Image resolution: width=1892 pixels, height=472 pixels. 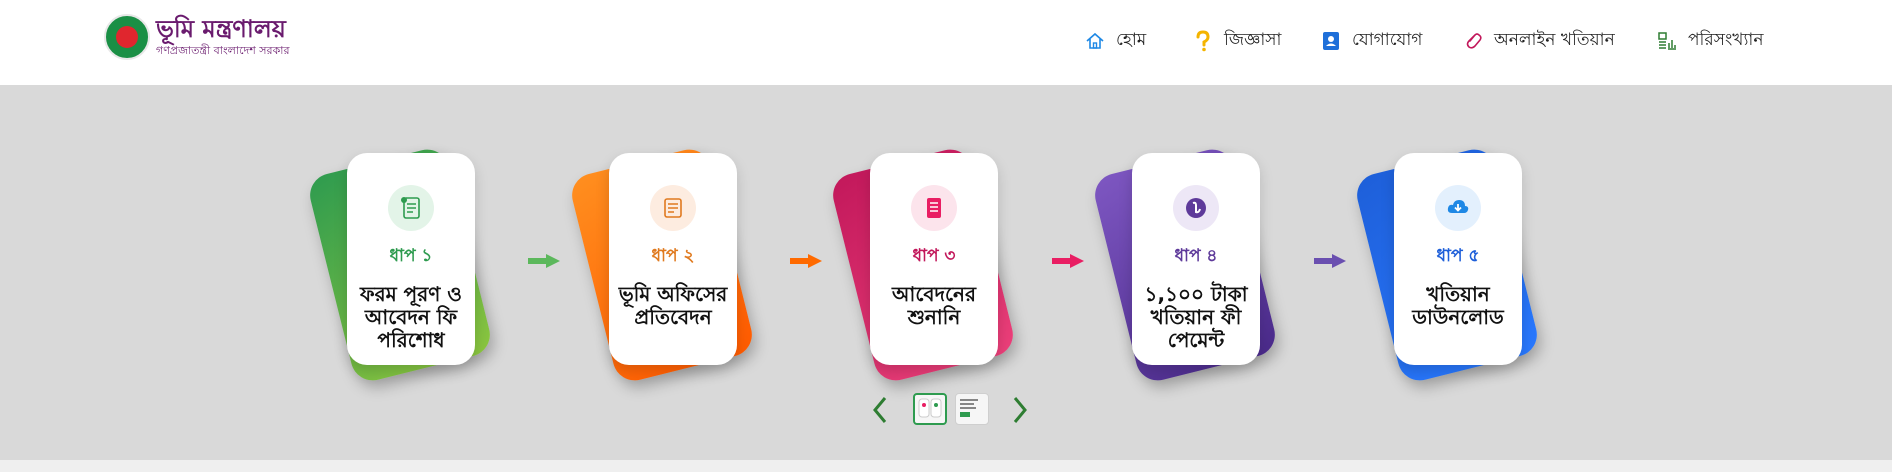 What do you see at coordinates (1726, 40) in the screenshot?
I see `nav-statistics-label: পরিসংখ্যান` at bounding box center [1726, 40].